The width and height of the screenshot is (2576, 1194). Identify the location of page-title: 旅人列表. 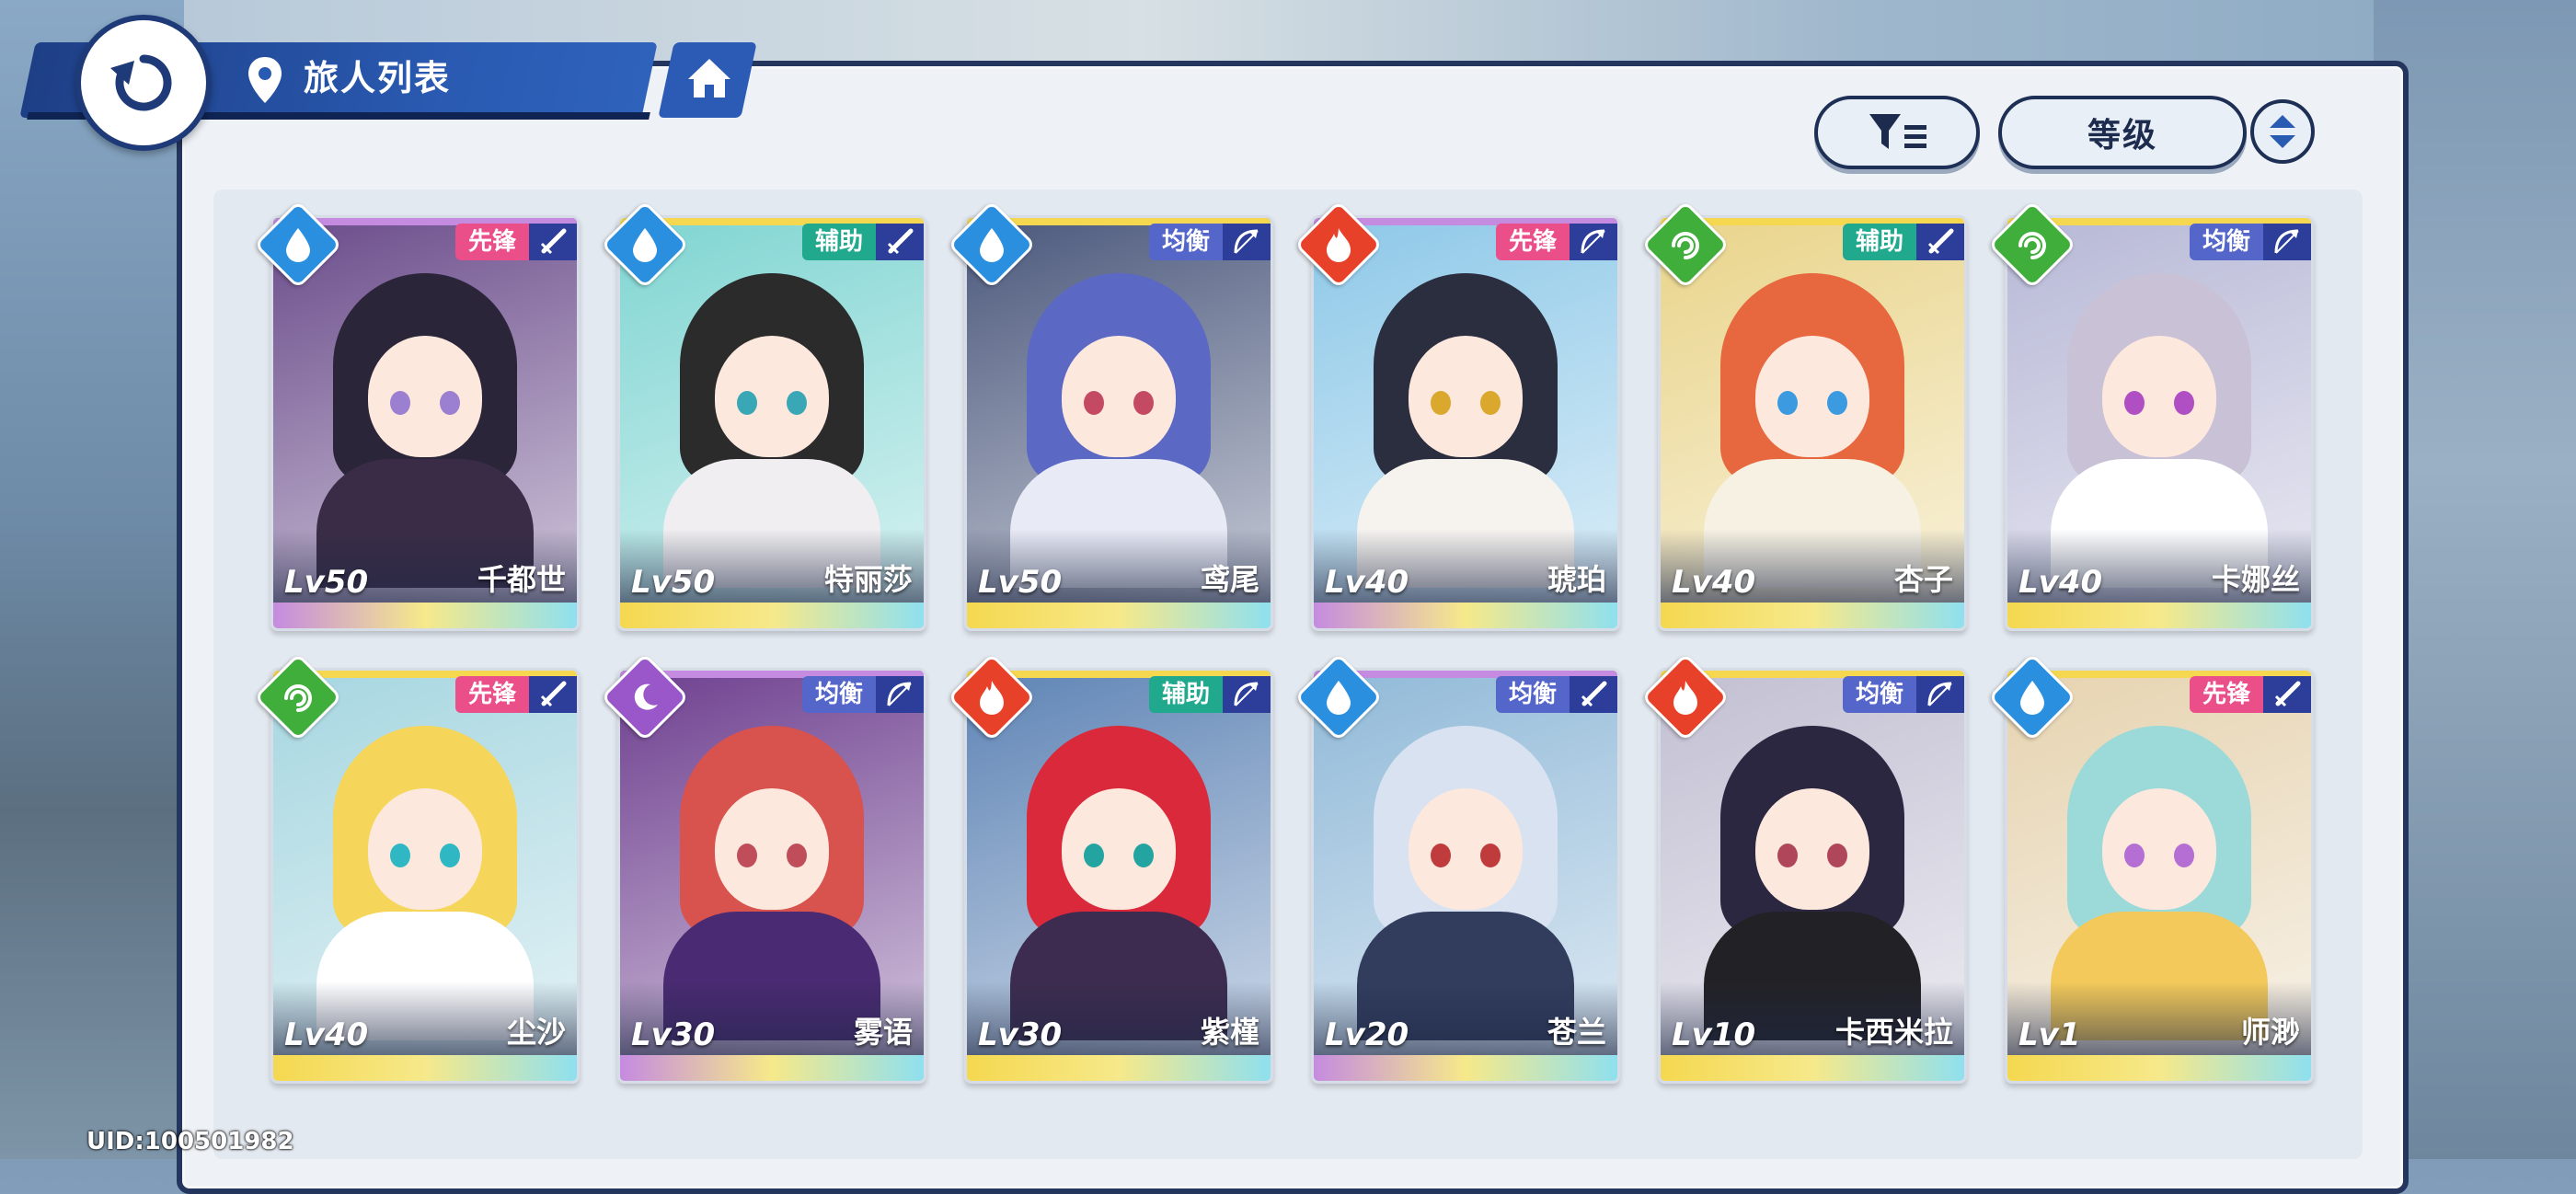
(378, 78).